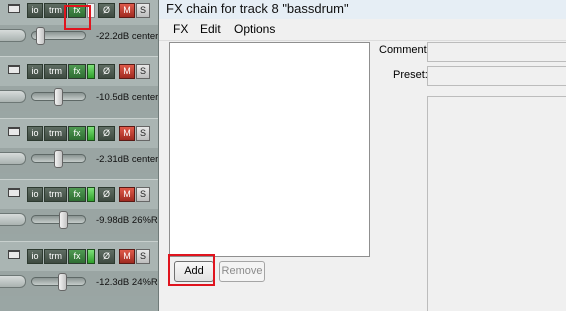 The image size is (566, 311). I want to click on comment-field, so click(496, 52).